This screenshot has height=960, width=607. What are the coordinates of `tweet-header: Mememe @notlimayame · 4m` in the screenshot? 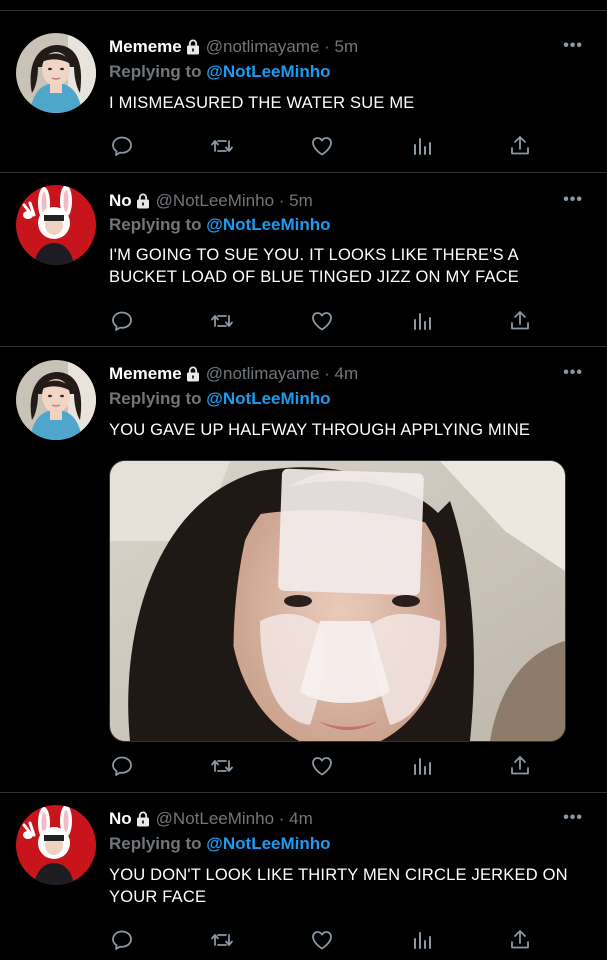 It's located at (233, 374).